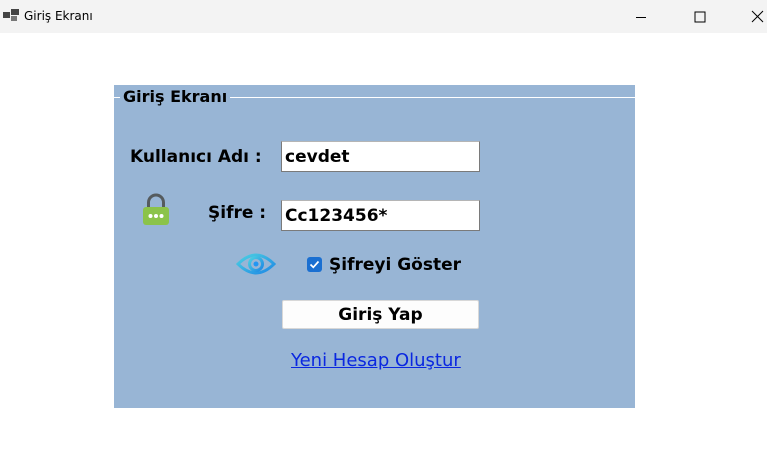 The width and height of the screenshot is (767, 461). I want to click on groupbox-border-bottom, so click(374, 408).